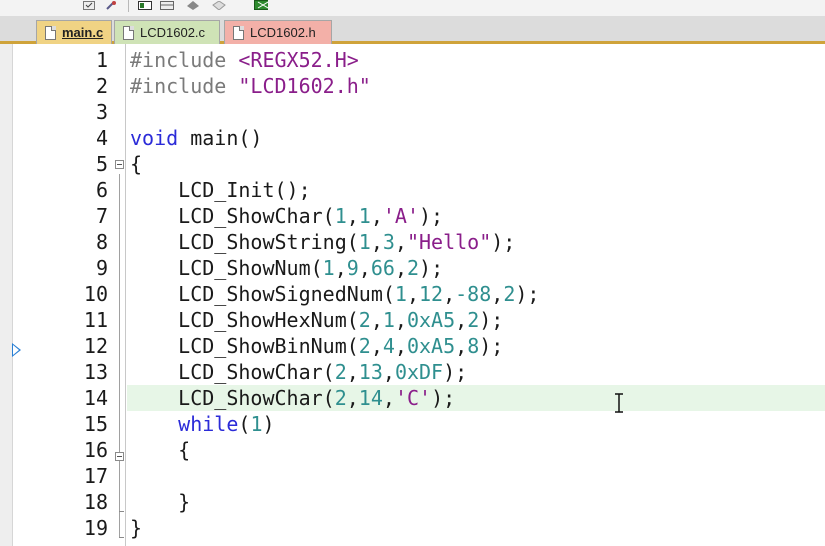 This screenshot has width=825, height=546. I want to click on line-number: 6, so click(101, 190).